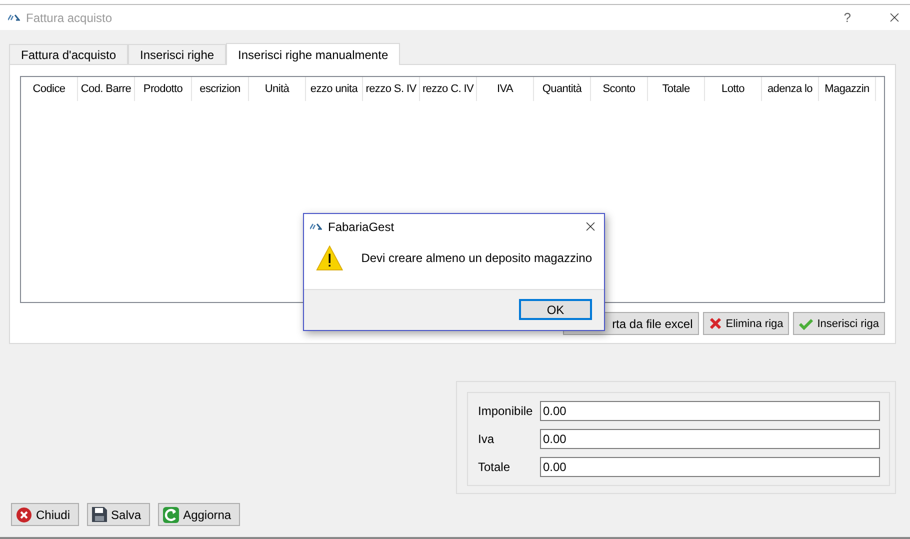 The height and width of the screenshot is (539, 910). What do you see at coordinates (391, 89) in the screenshot?
I see `column-header: rezzo S. IV` at bounding box center [391, 89].